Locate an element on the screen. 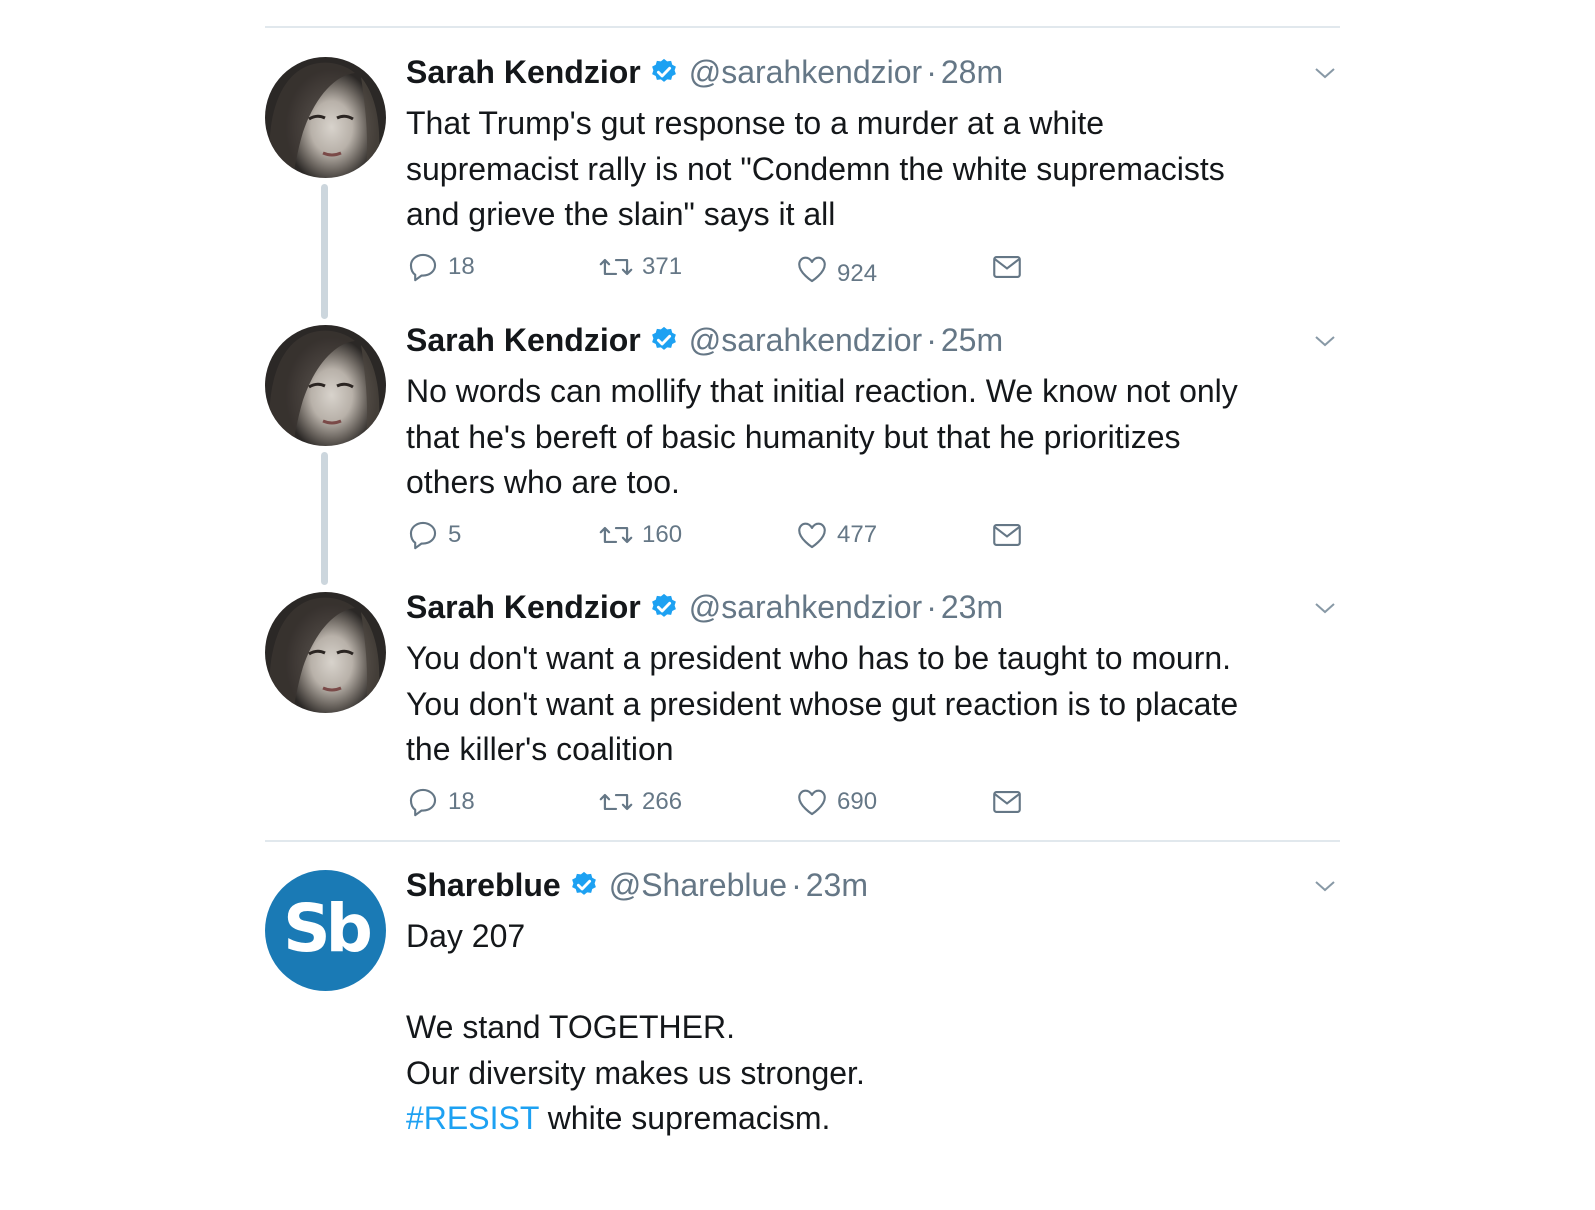 This screenshot has width=1595, height=1210. avatar: Sb is located at coordinates (325, 930).